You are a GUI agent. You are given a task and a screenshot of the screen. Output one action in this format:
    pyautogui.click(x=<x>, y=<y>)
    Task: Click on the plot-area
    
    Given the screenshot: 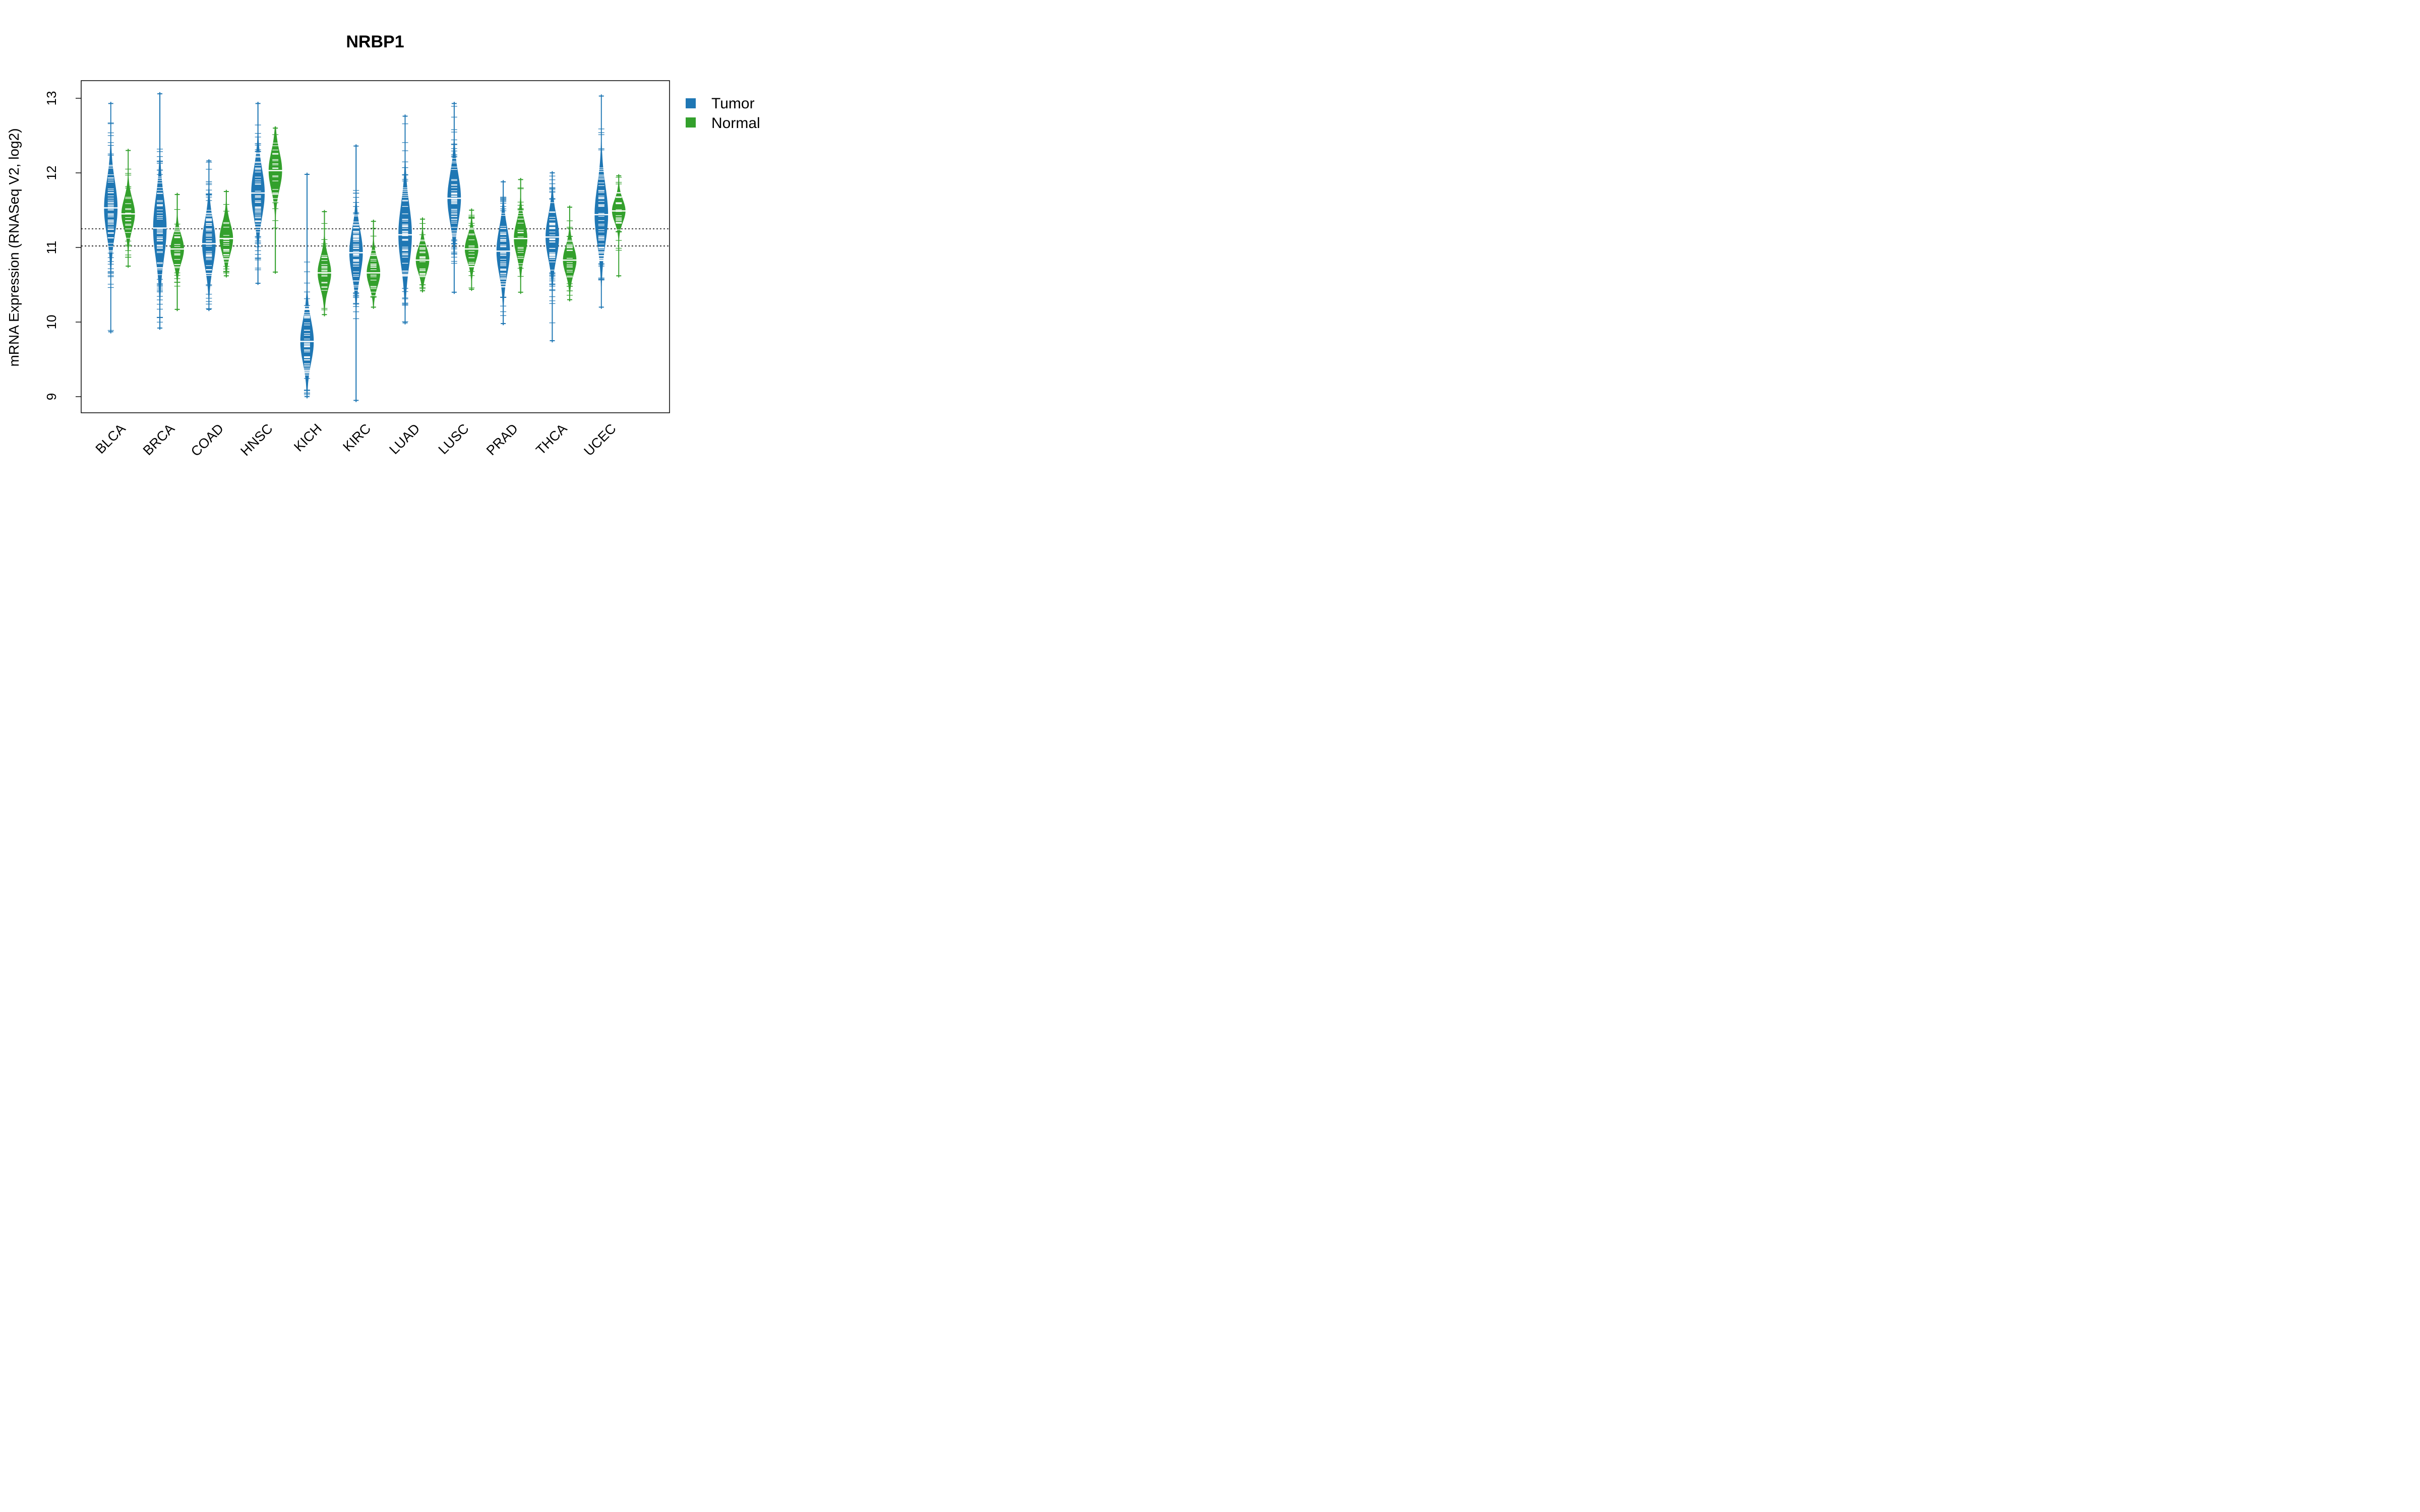 What is the action you would take?
    pyautogui.click(x=375, y=247)
    